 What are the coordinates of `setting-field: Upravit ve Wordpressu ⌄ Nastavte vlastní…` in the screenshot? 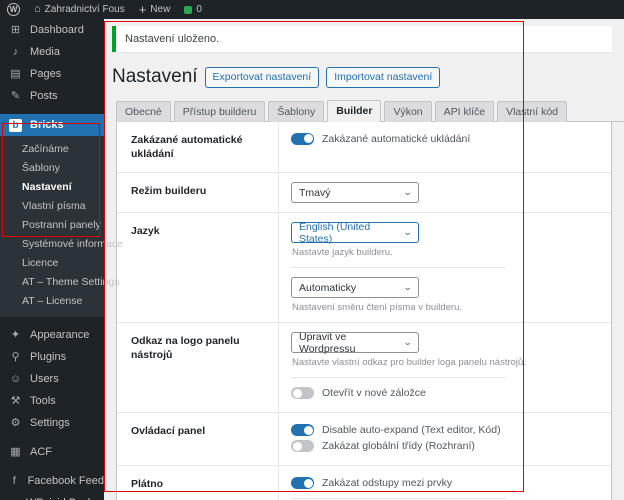 It's located at (445, 367).